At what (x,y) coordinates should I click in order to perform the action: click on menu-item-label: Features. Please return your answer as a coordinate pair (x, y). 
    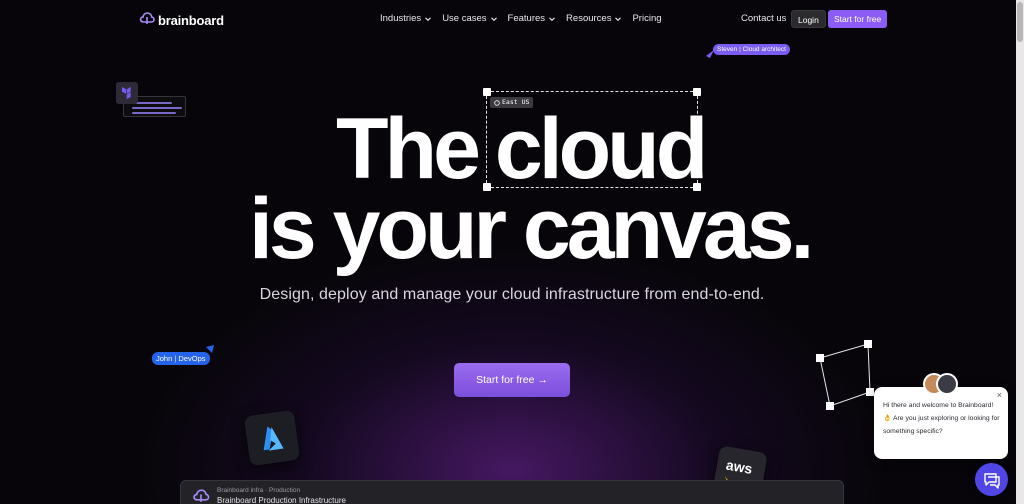
    Looking at the image, I should click on (526, 18).